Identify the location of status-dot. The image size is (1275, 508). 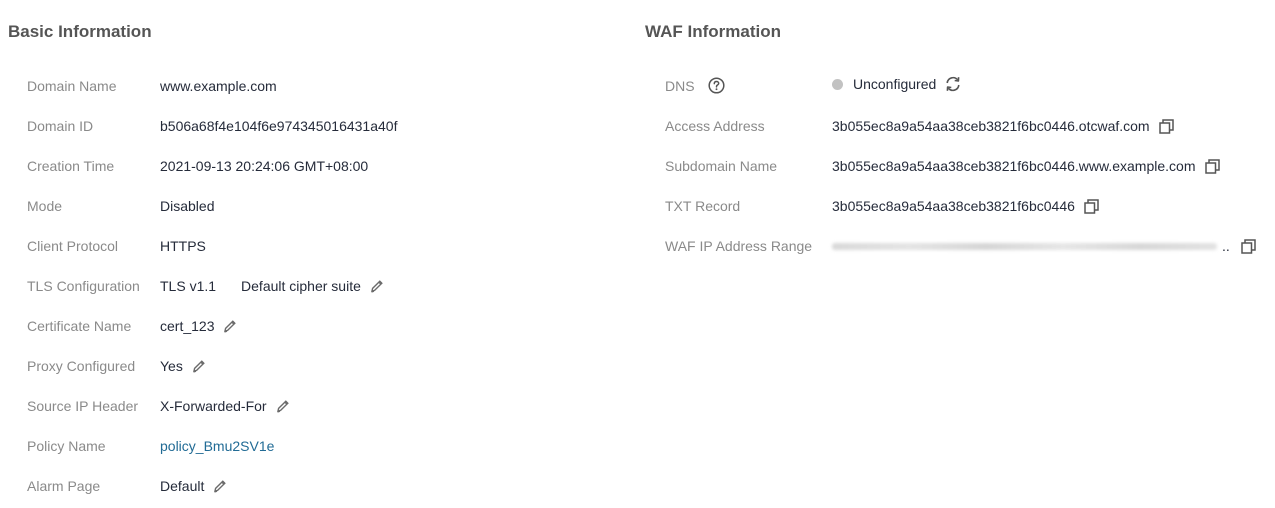
(837, 84).